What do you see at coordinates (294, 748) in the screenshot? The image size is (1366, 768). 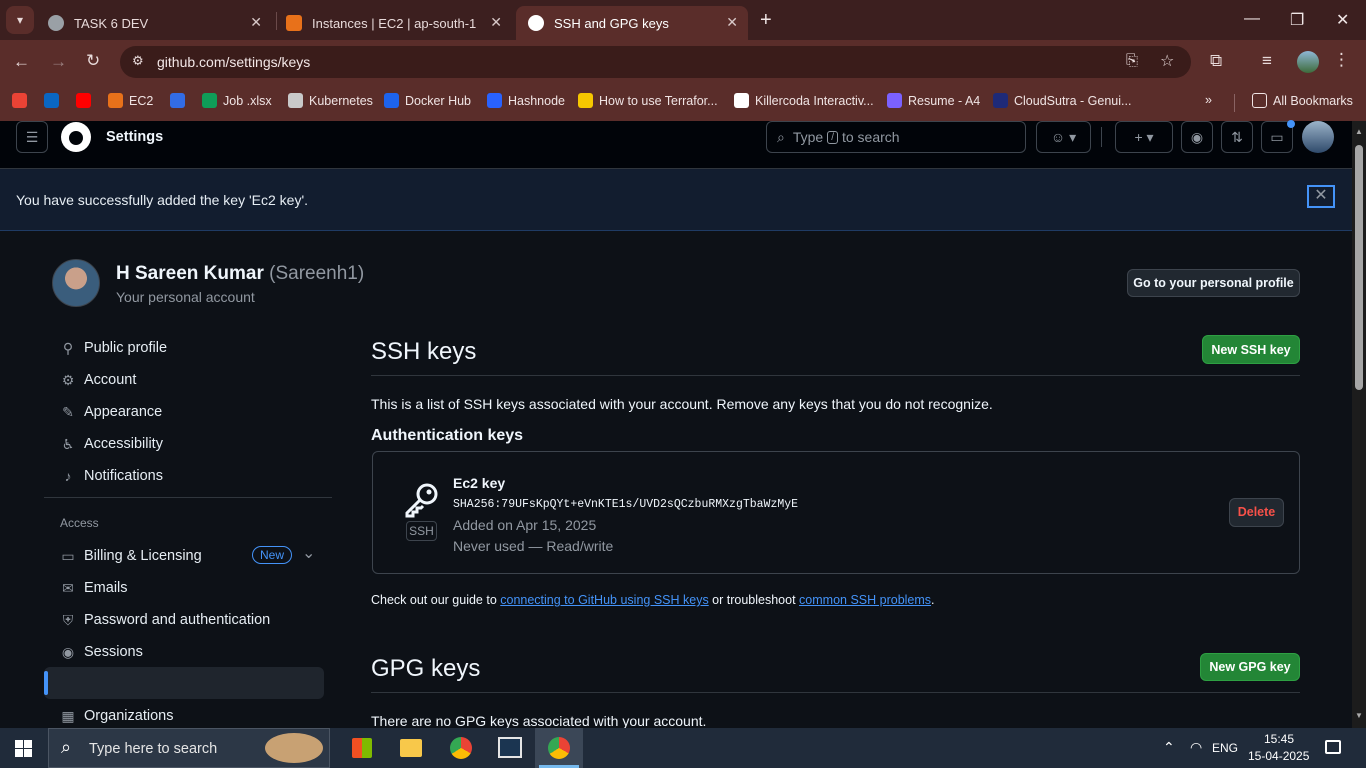 I see `palette-icon` at bounding box center [294, 748].